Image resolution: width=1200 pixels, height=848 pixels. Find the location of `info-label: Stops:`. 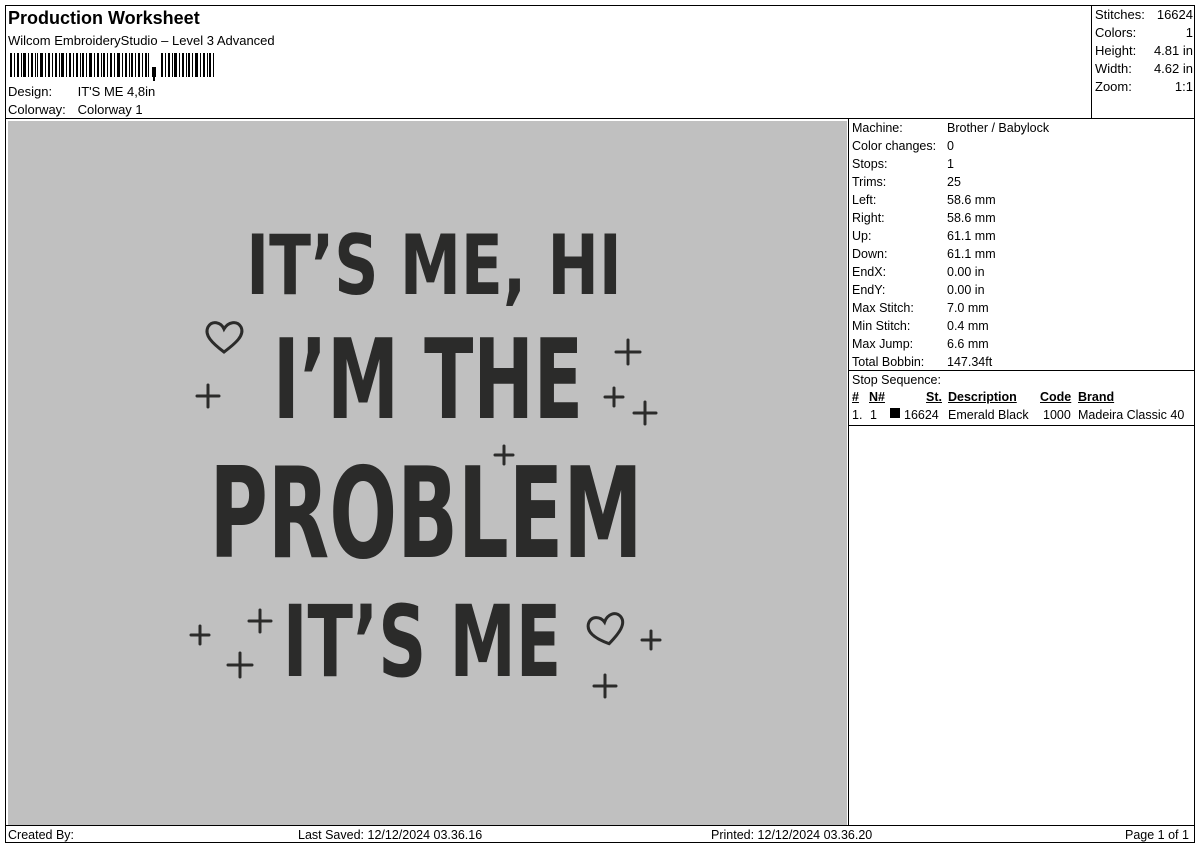

info-label: Stops: is located at coordinates (870, 164).